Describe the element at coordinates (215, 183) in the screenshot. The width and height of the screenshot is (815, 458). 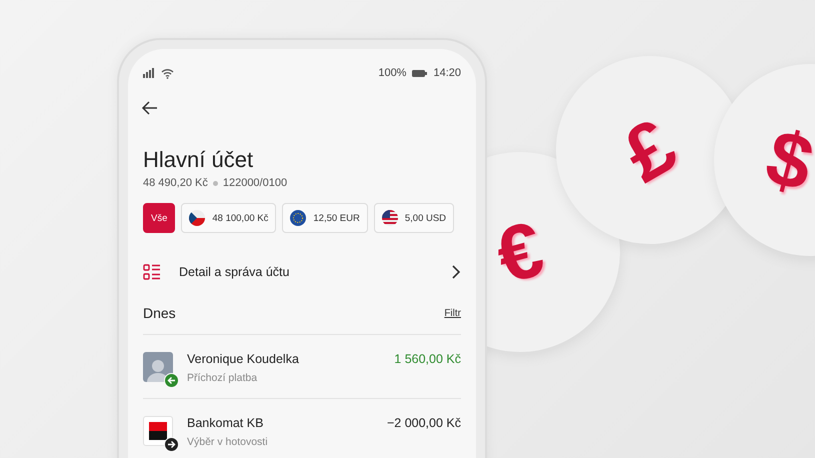
I see `separator-dot` at that location.